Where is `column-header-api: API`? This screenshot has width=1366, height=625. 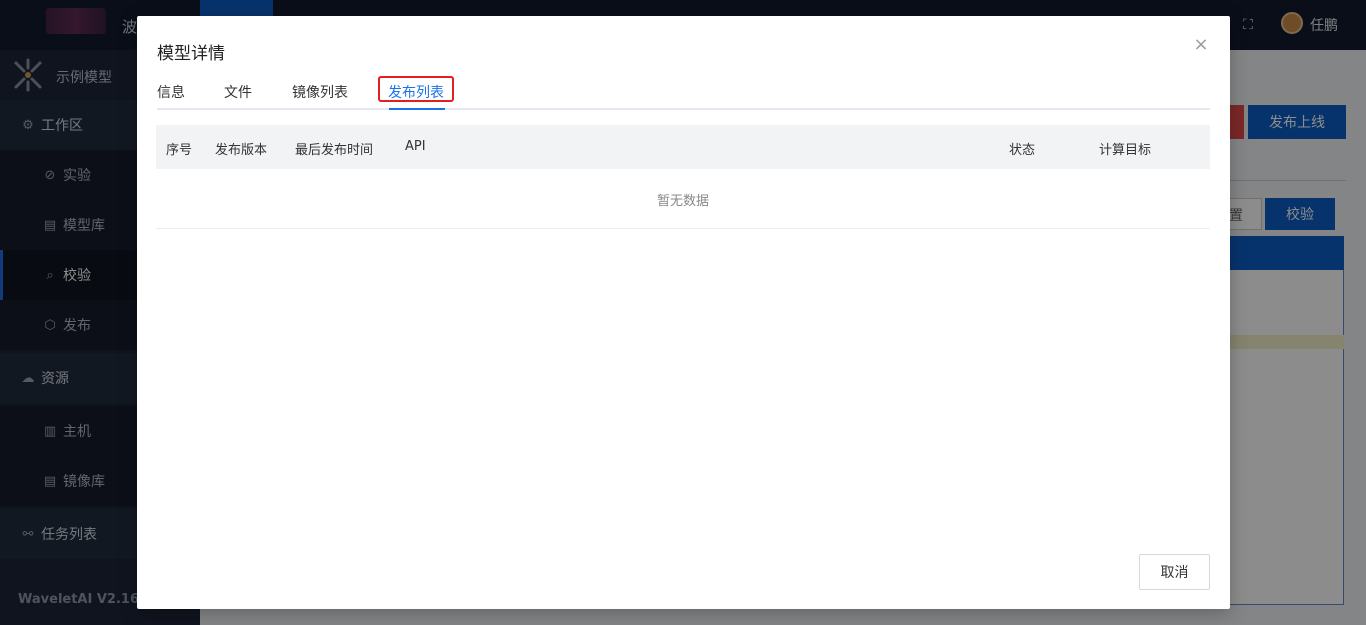 column-header-api: API is located at coordinates (415, 146).